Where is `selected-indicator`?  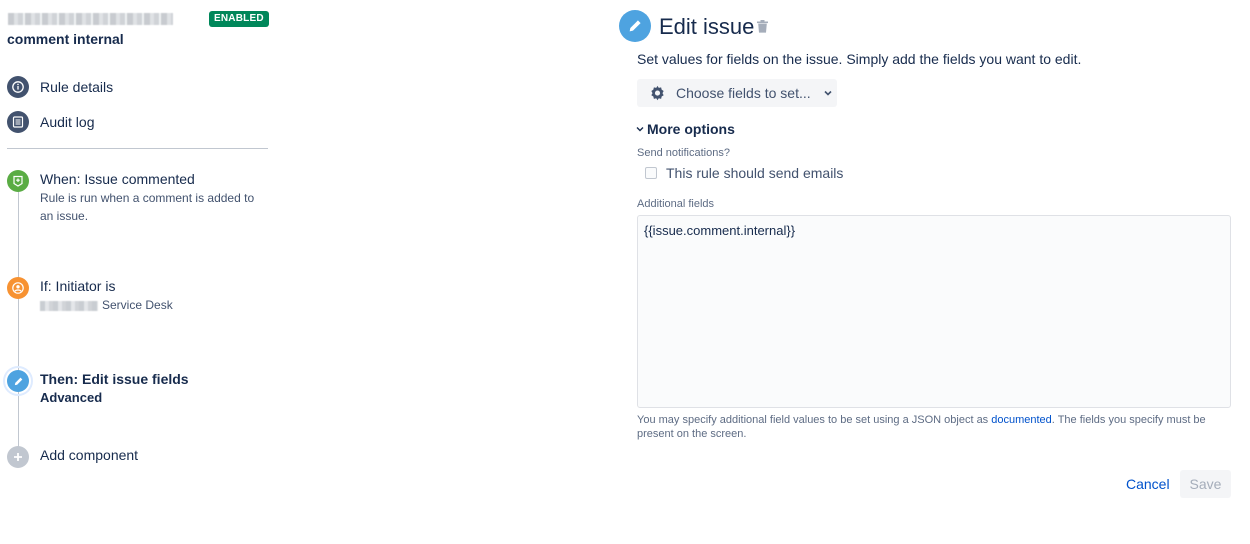 selected-indicator is located at coordinates (18, 381).